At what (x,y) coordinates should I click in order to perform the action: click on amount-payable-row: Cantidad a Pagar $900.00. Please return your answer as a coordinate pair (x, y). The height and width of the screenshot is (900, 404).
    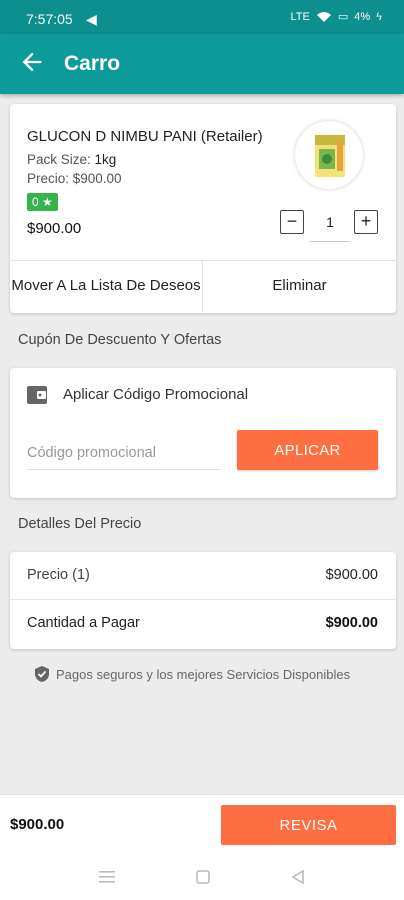
    Looking at the image, I should click on (203, 624).